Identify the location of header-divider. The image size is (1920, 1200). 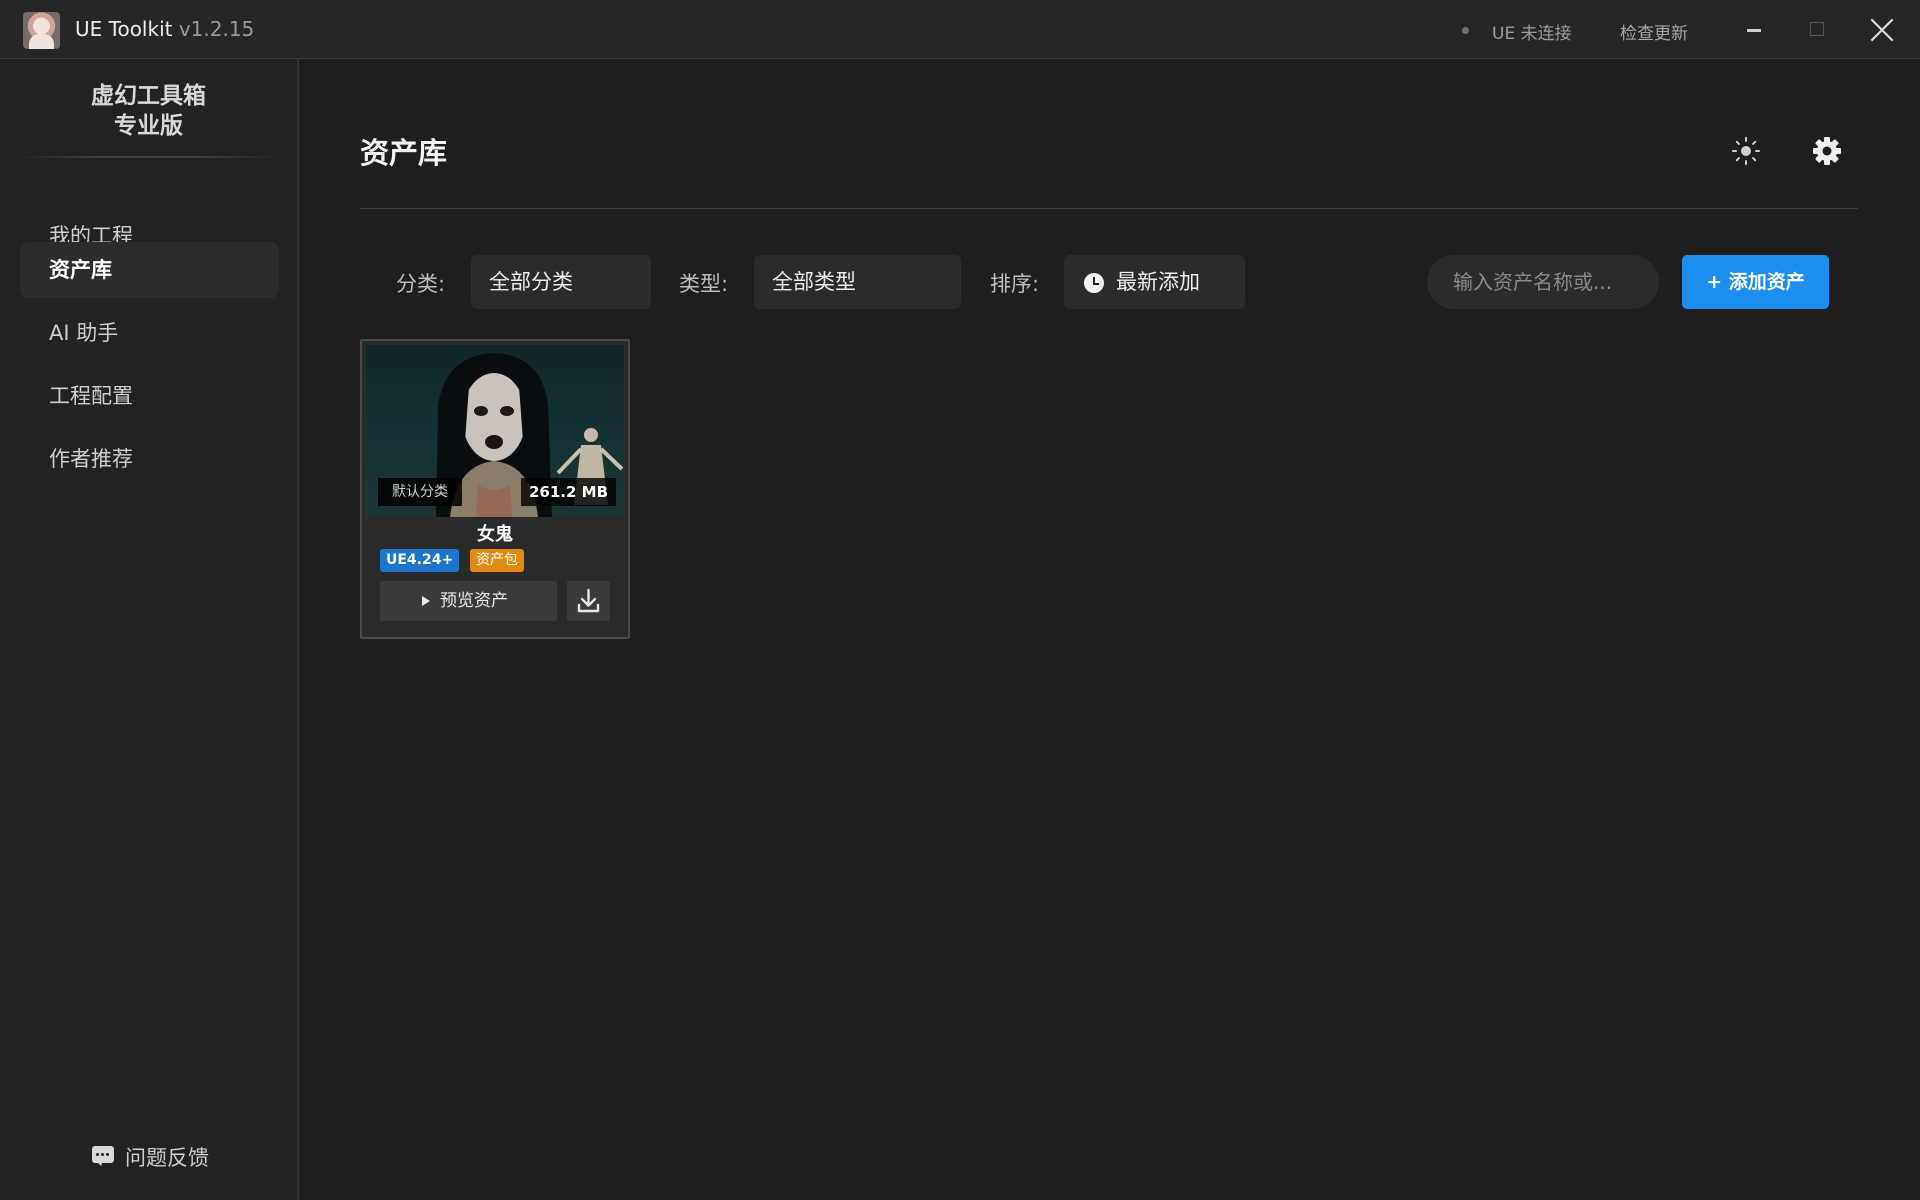
(1109, 208).